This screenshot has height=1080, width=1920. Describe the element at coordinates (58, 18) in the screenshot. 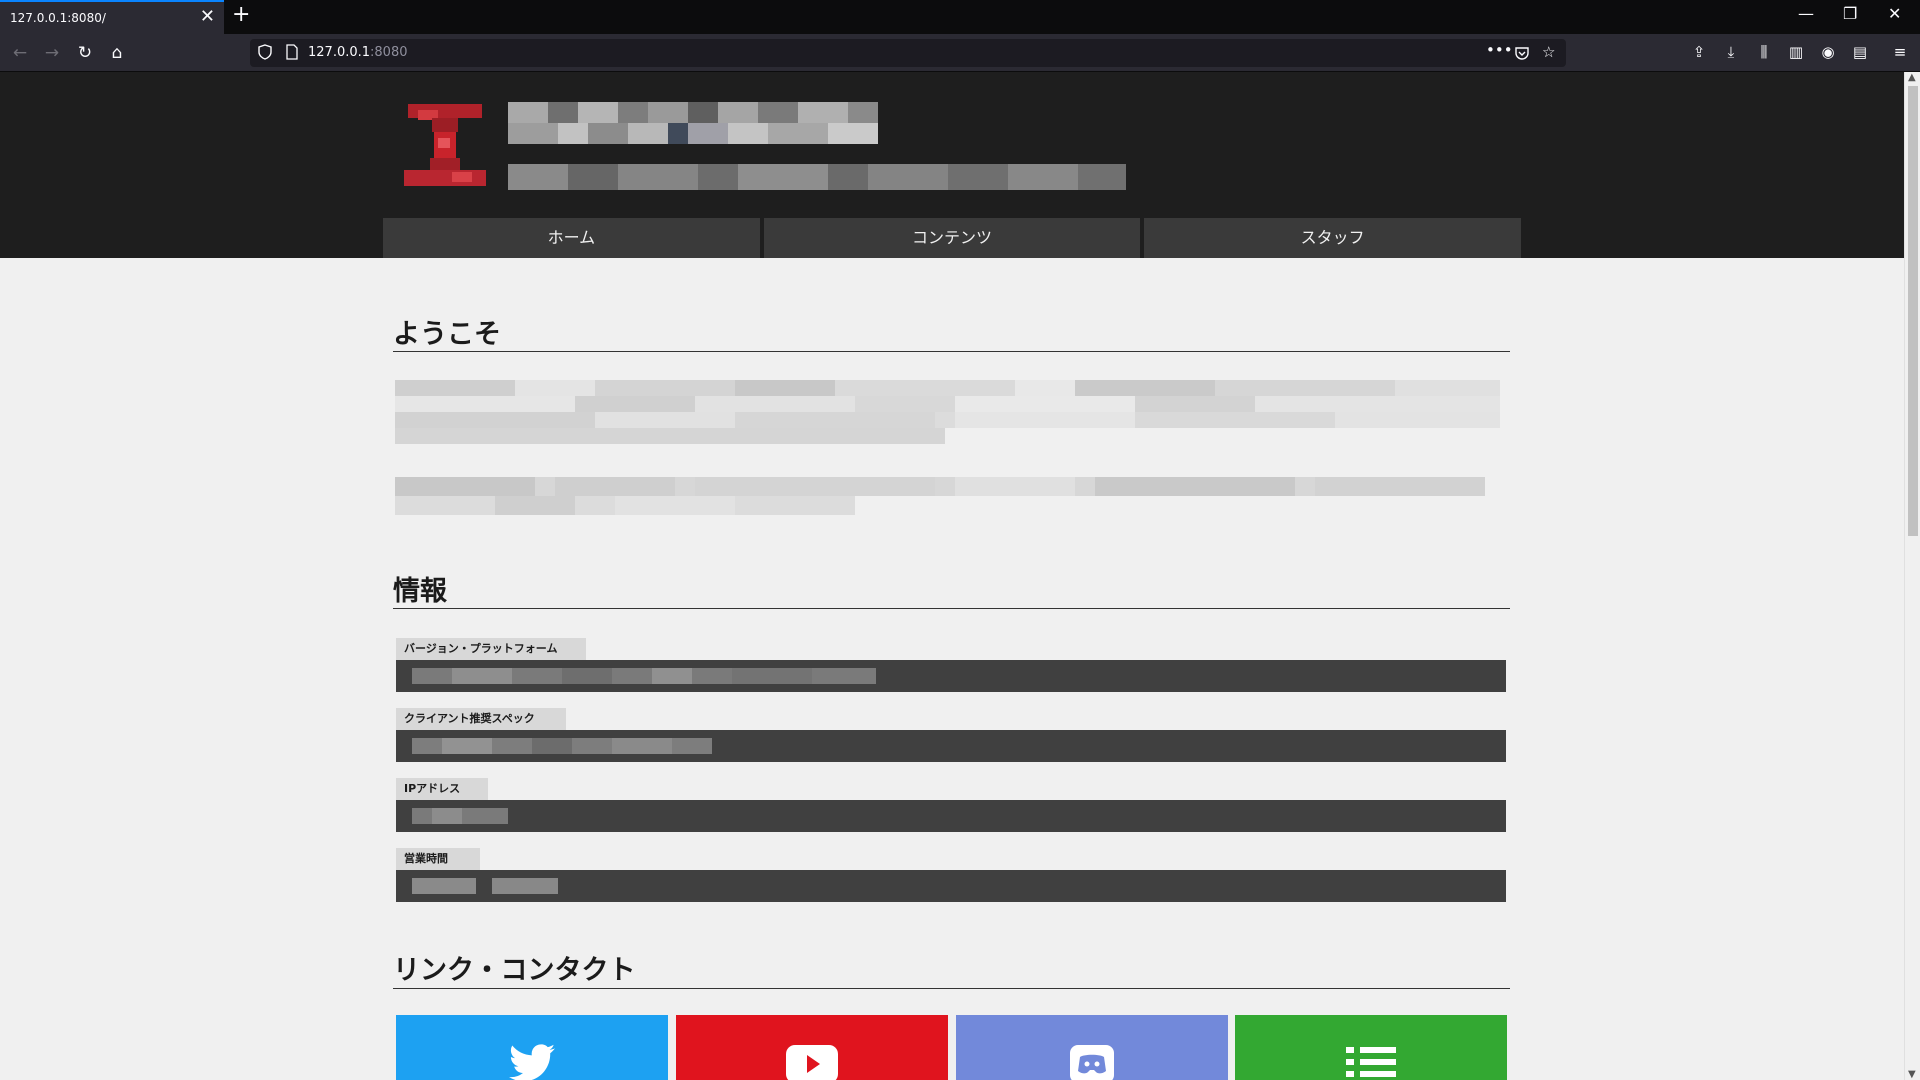

I see `tab-title: 127.0.0.1:8080/` at that location.